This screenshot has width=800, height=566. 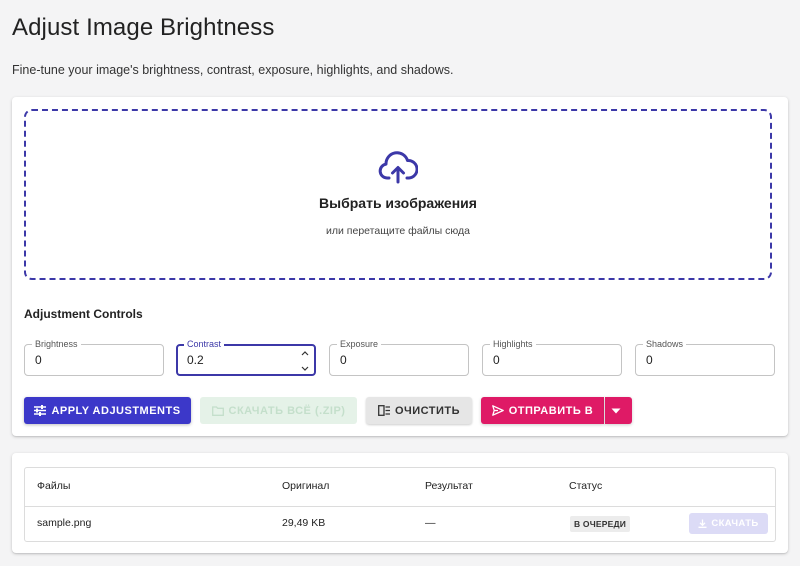 What do you see at coordinates (497, 410) in the screenshot?
I see `send-icon` at bounding box center [497, 410].